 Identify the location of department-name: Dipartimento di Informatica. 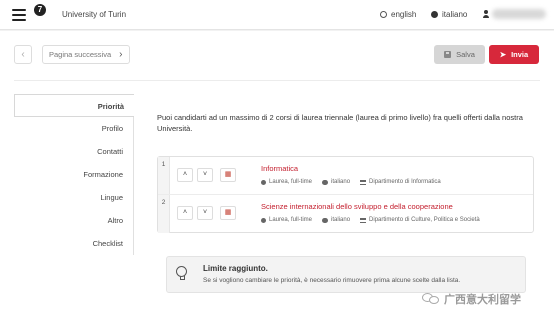
(405, 182).